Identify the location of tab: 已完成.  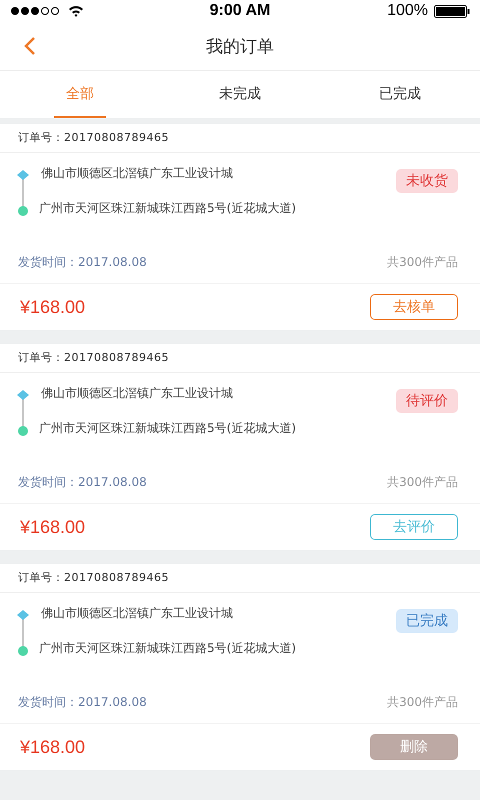
(400, 94).